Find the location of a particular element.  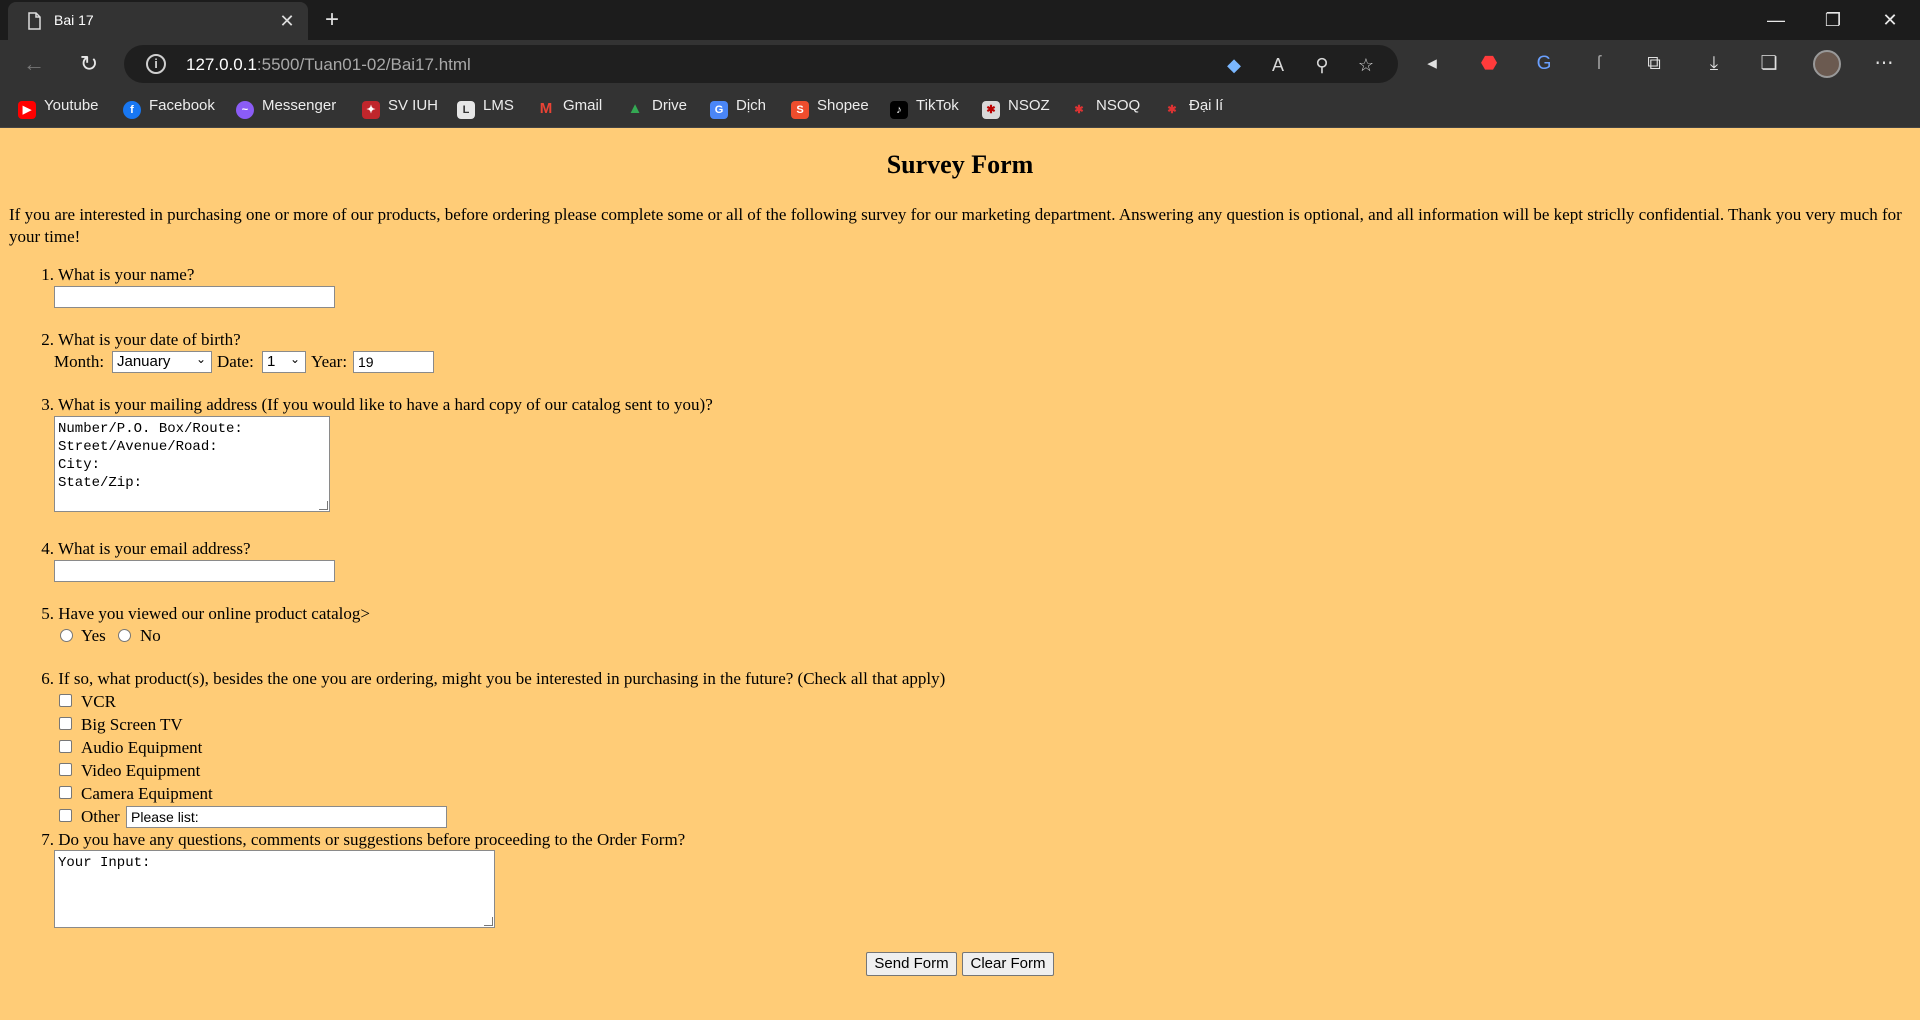

bookmark-label: Shopee is located at coordinates (843, 105).